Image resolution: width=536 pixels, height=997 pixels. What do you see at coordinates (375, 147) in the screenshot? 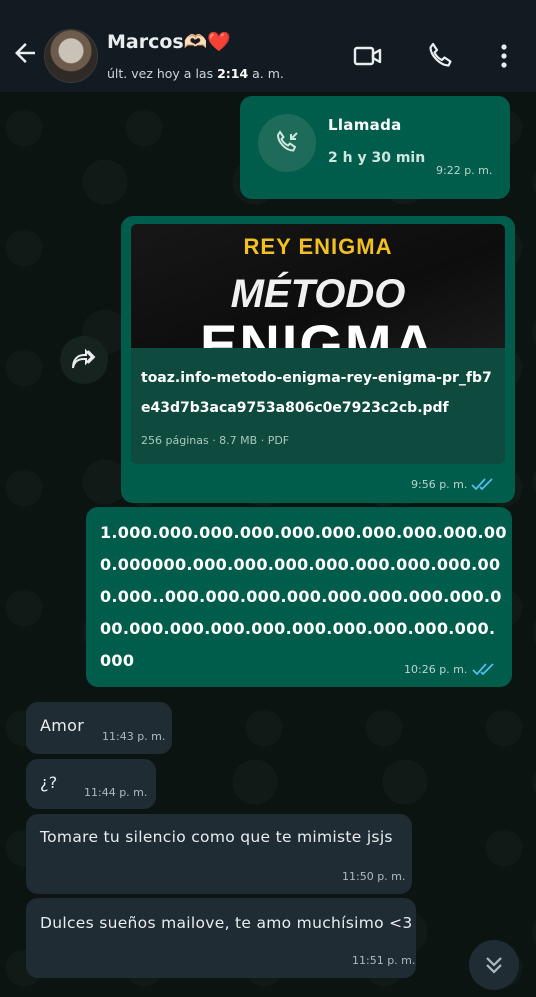
I see `call-bubble: Llamada 2 h y 30 min 9:22 p. m.` at bounding box center [375, 147].